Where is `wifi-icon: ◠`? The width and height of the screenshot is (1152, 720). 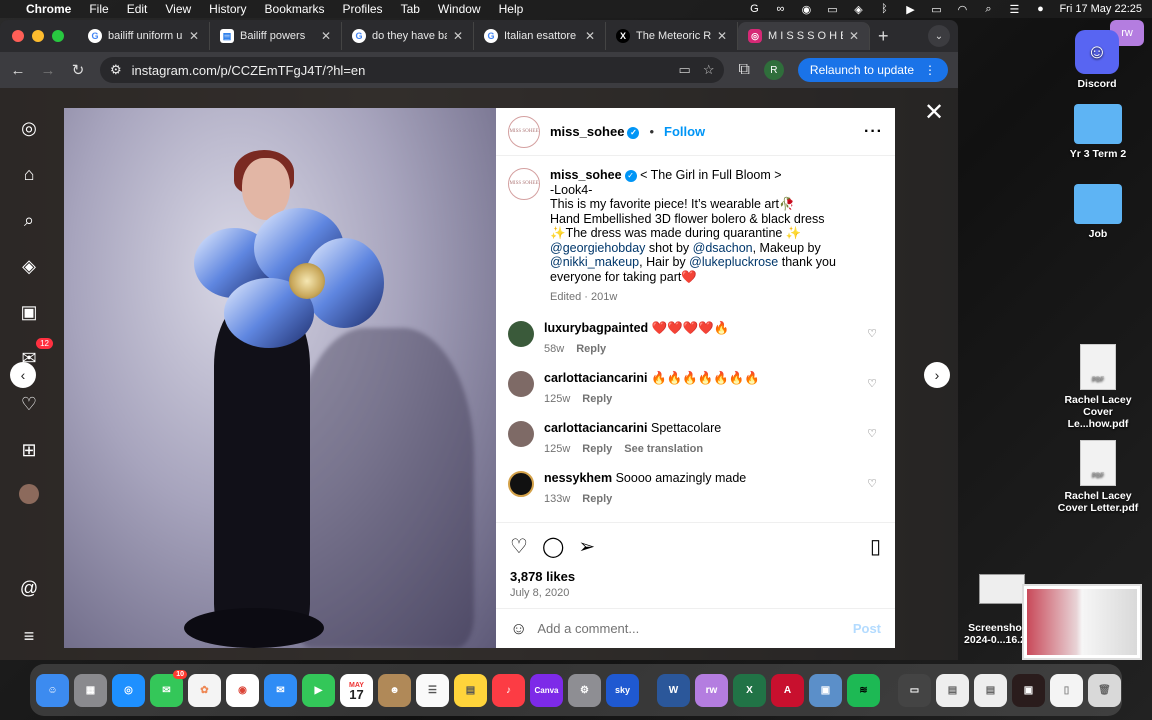 wifi-icon: ◠ is located at coordinates (962, 9).